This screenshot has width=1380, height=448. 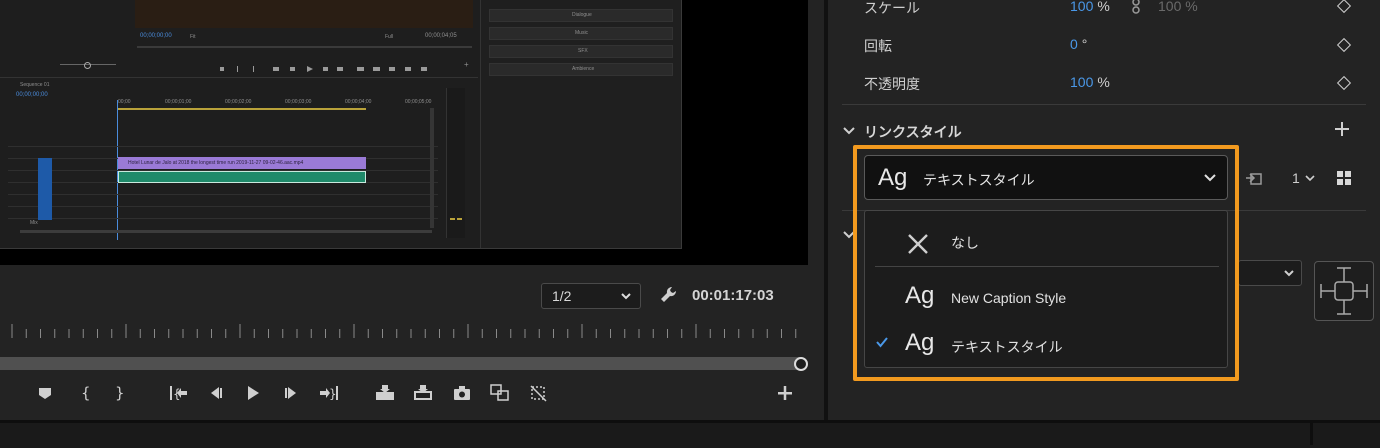 What do you see at coordinates (405, 331) in the screenshot?
I see `time-ruler` at bounding box center [405, 331].